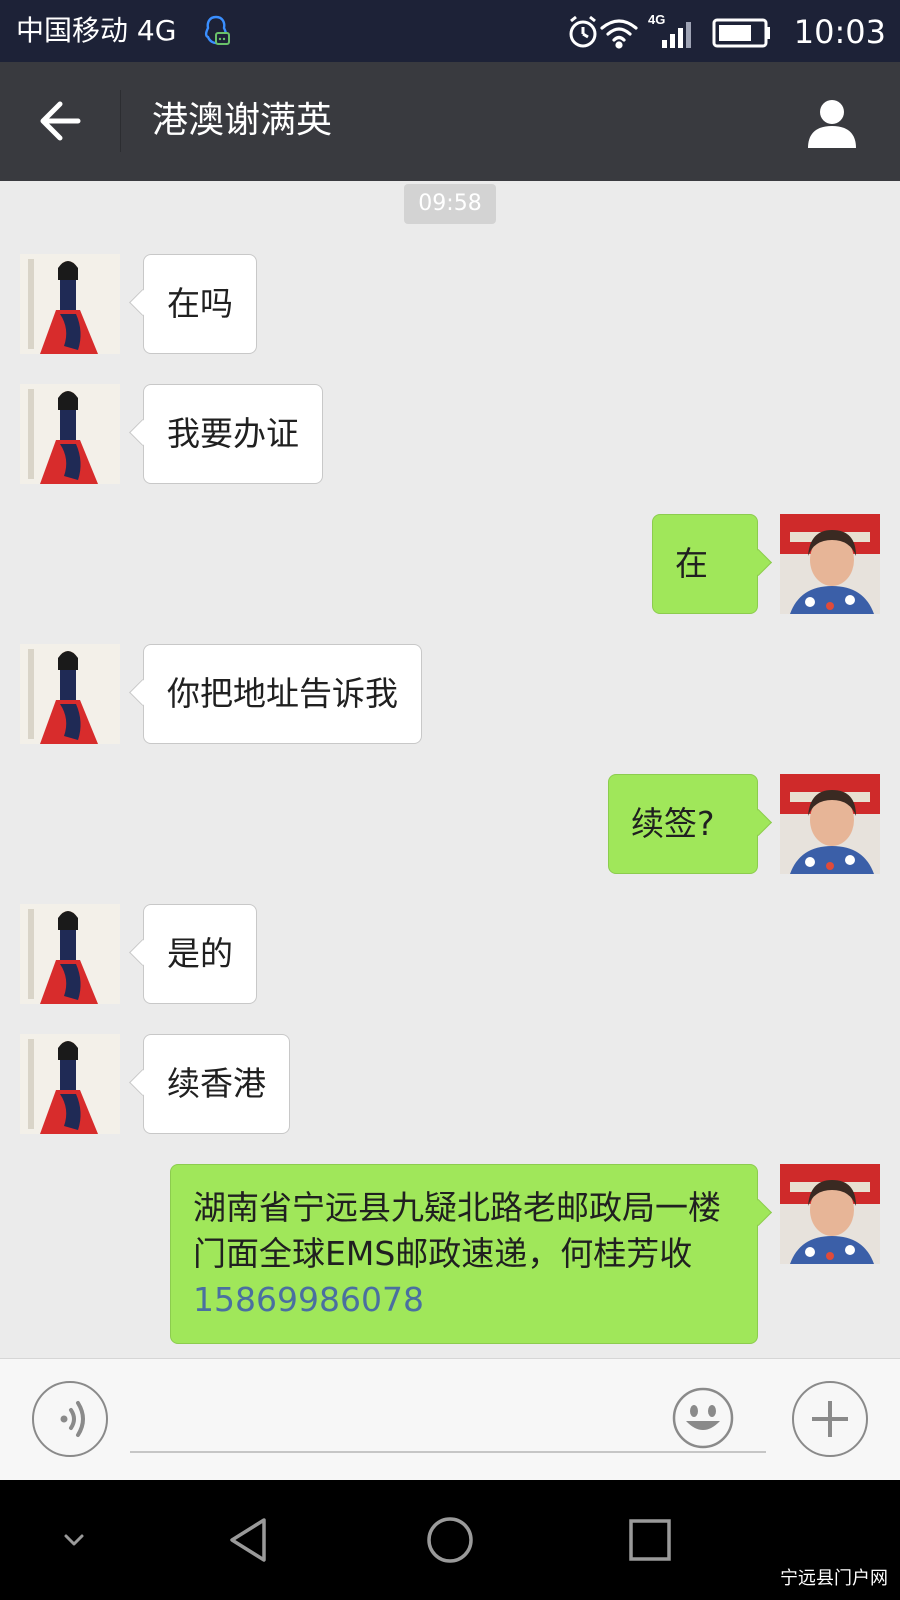 The image size is (900, 1600). What do you see at coordinates (200, 954) in the screenshot?
I see `incoming-message: 是的` at bounding box center [200, 954].